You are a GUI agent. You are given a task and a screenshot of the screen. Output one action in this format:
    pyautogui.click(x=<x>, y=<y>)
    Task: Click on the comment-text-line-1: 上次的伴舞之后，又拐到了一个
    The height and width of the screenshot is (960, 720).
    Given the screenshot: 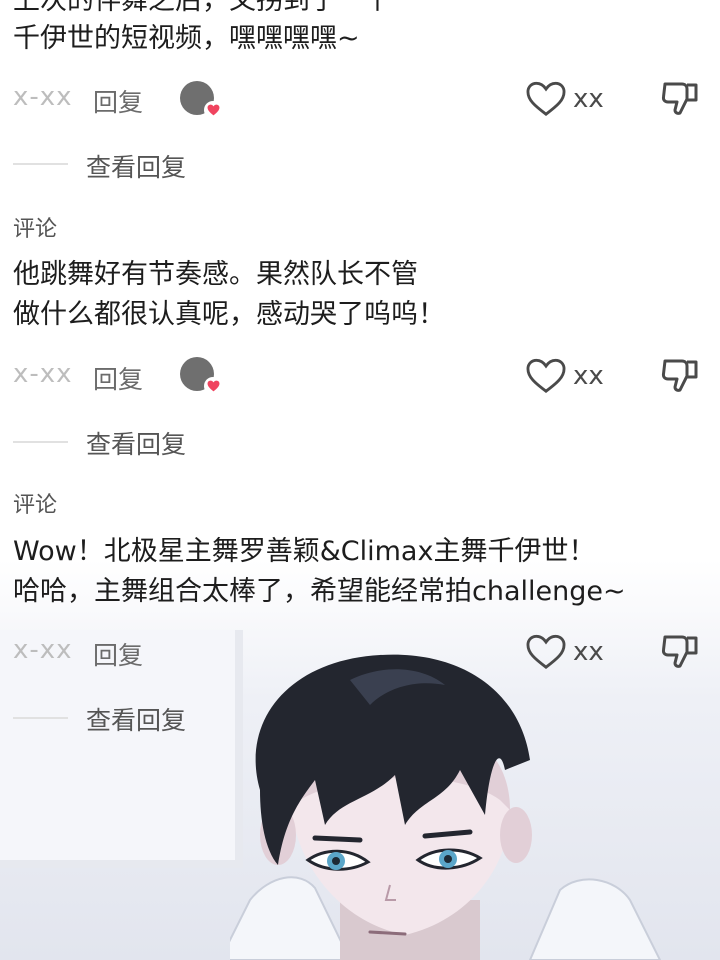 What is the action you would take?
    pyautogui.click(x=202, y=8)
    